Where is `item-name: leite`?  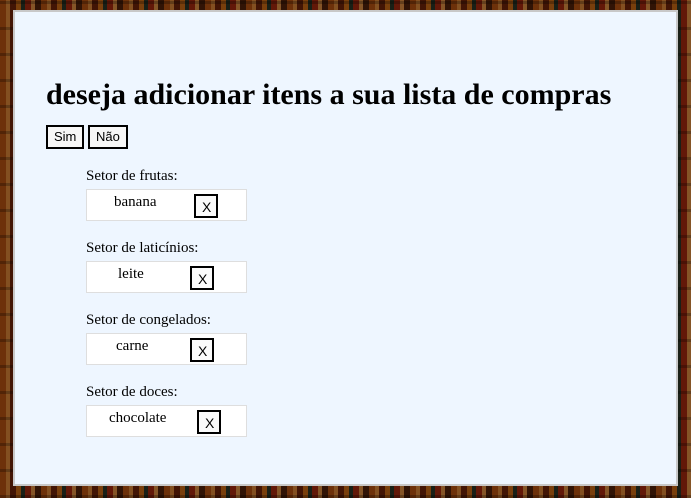
item-name: leite is located at coordinates (131, 274).